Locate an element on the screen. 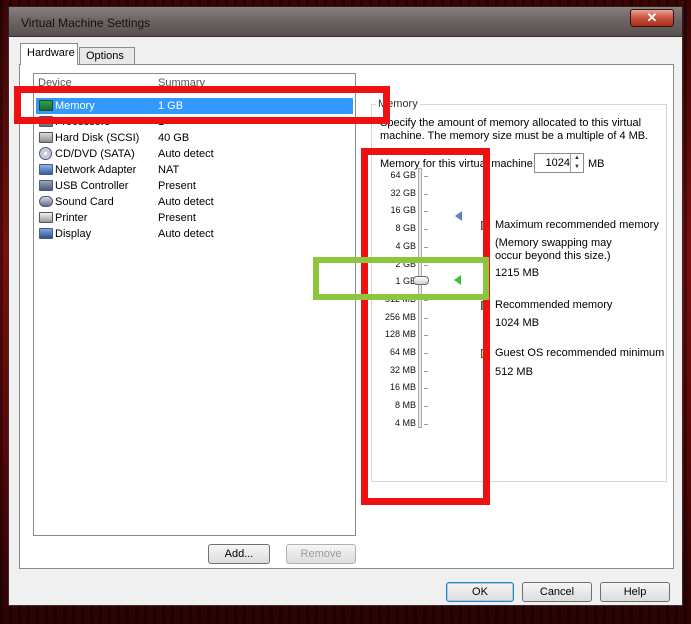 This screenshot has width=691, height=624. scale-label: 256 MB is located at coordinates (400, 316).